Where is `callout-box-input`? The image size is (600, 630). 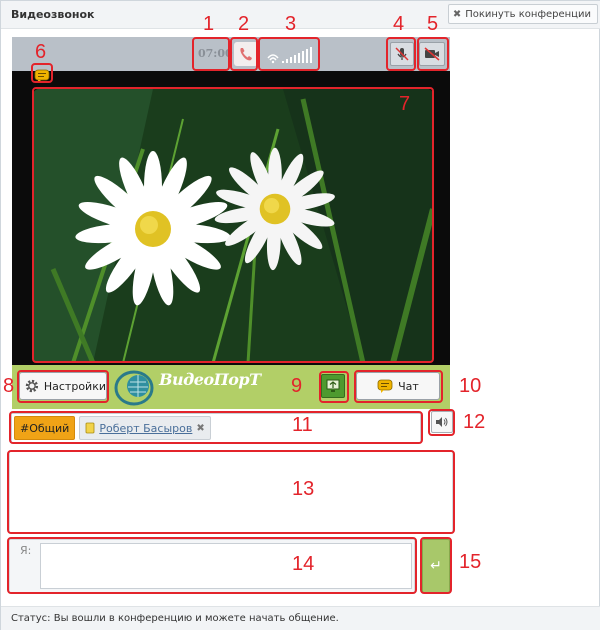
callout-box-input is located at coordinates (212, 565).